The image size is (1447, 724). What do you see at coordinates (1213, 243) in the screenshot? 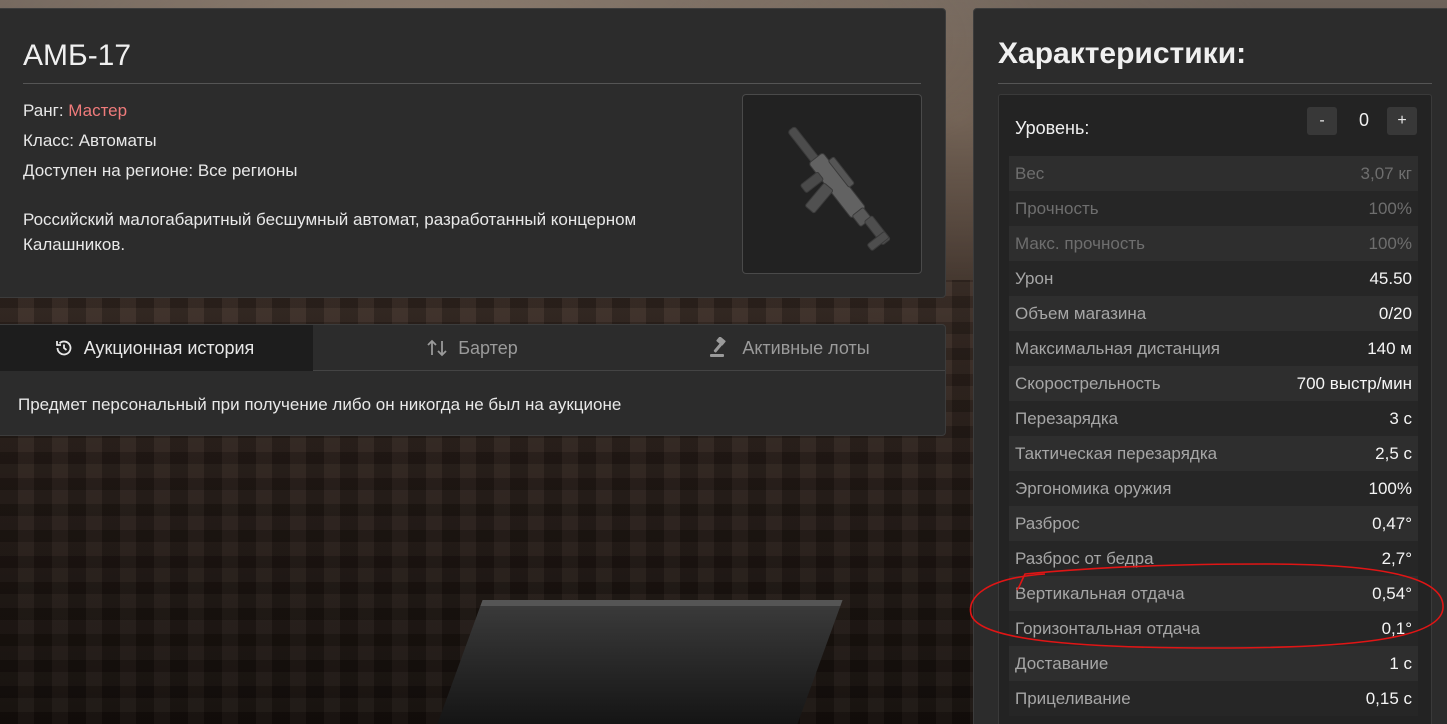
I see `stat-row: Макс. прочность 100%` at bounding box center [1213, 243].